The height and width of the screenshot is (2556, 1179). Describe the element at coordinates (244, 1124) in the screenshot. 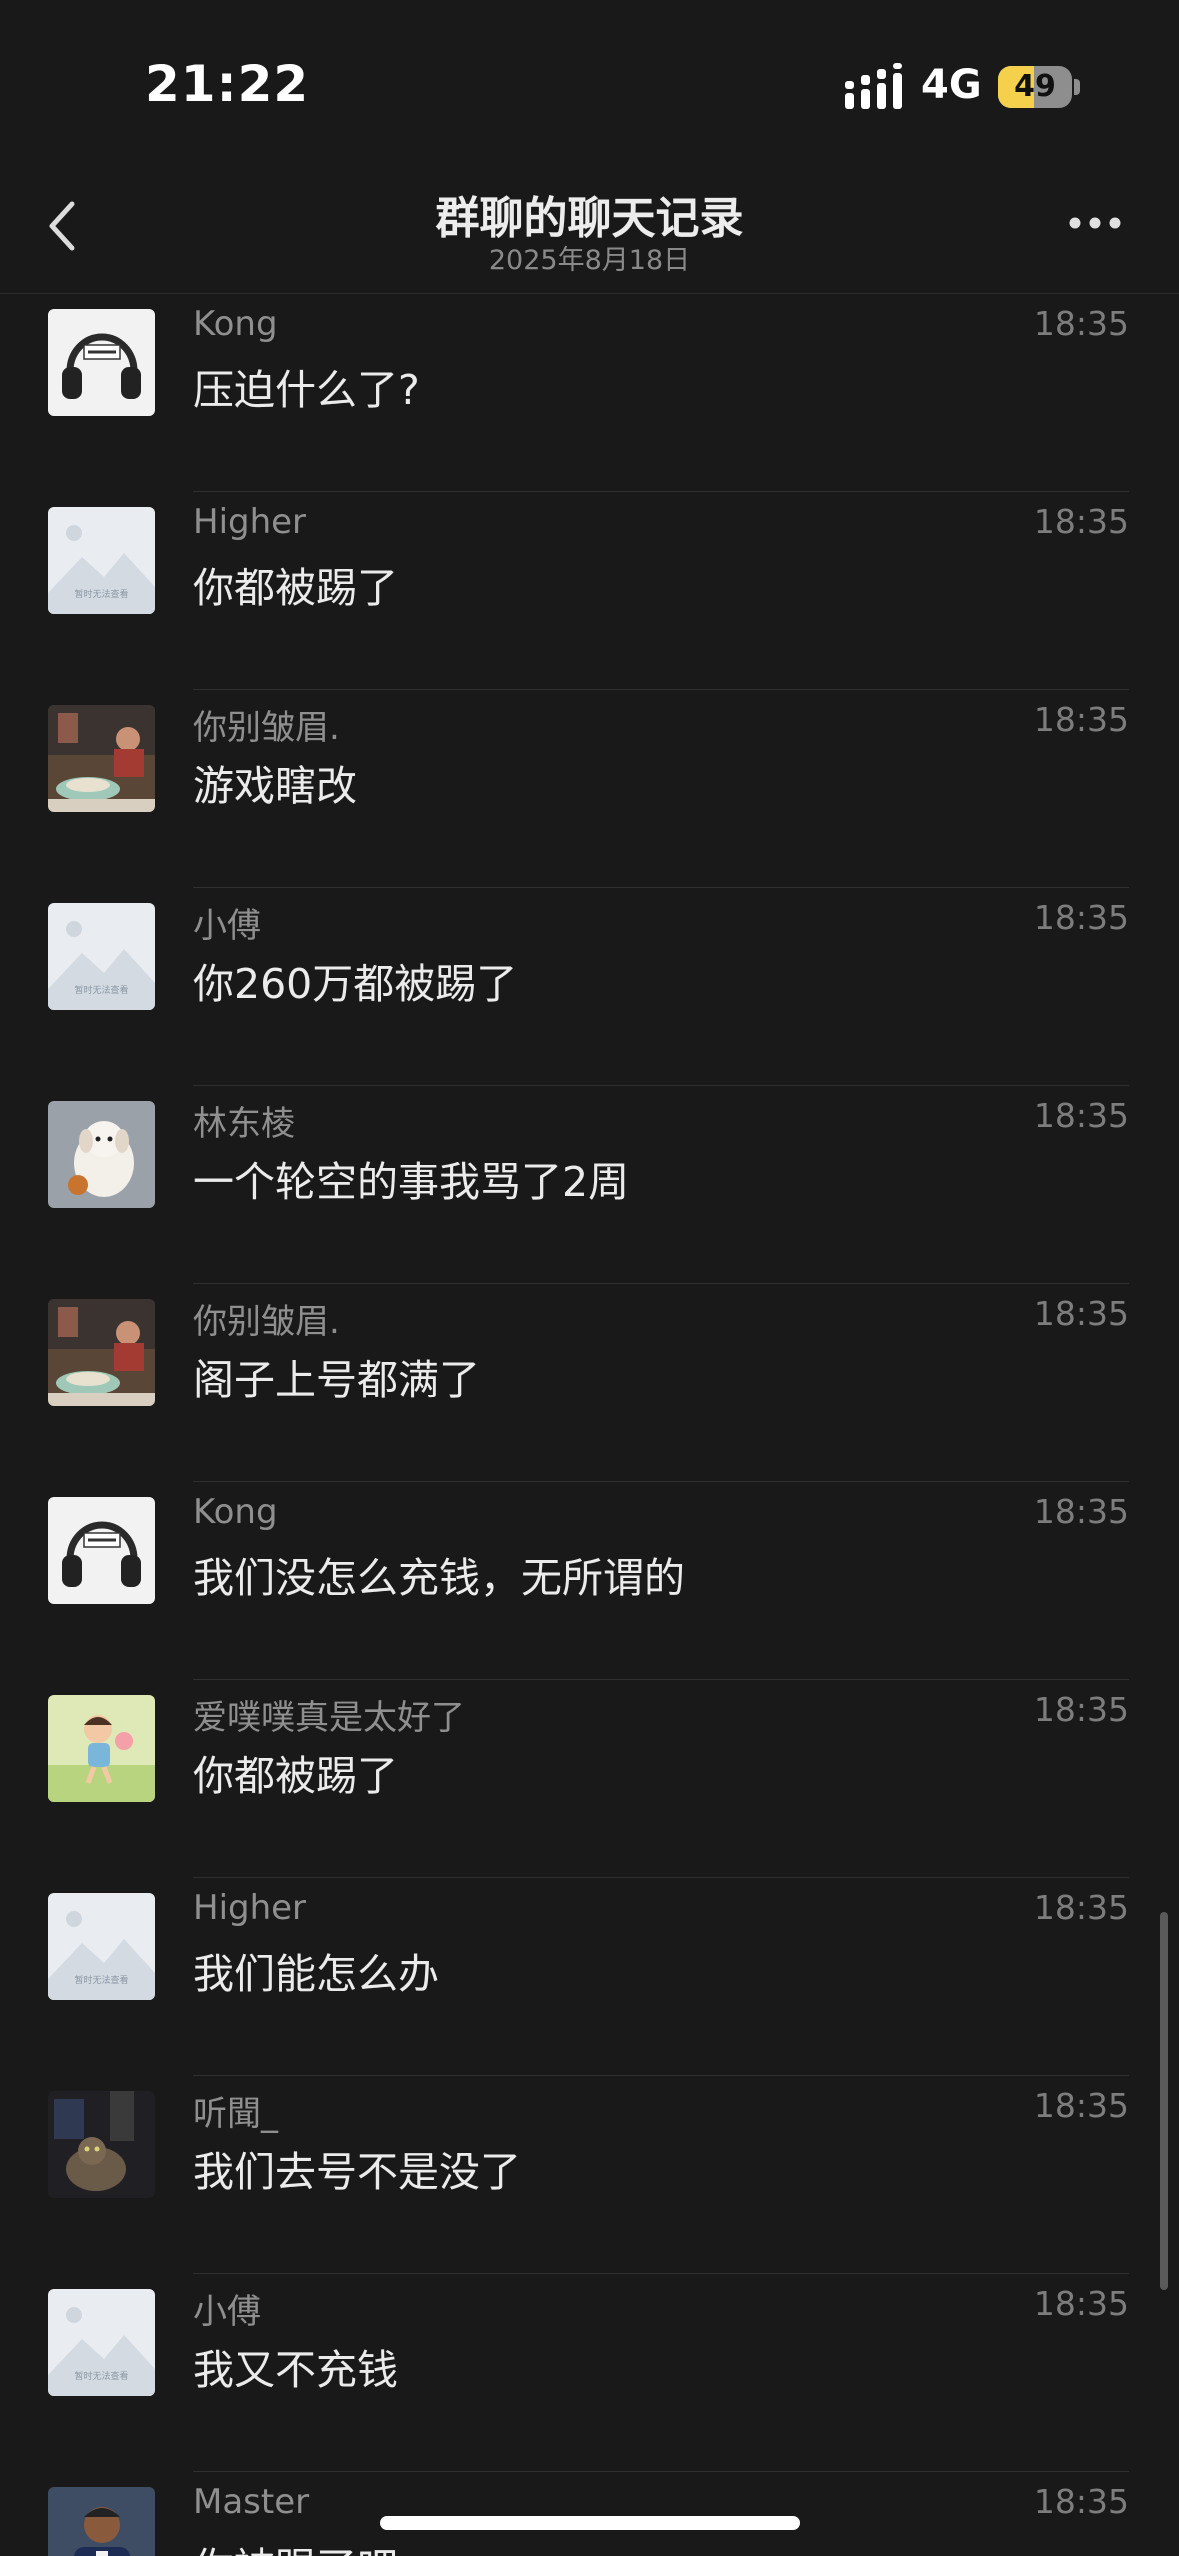

I see `sender-name: 林东棱` at that location.